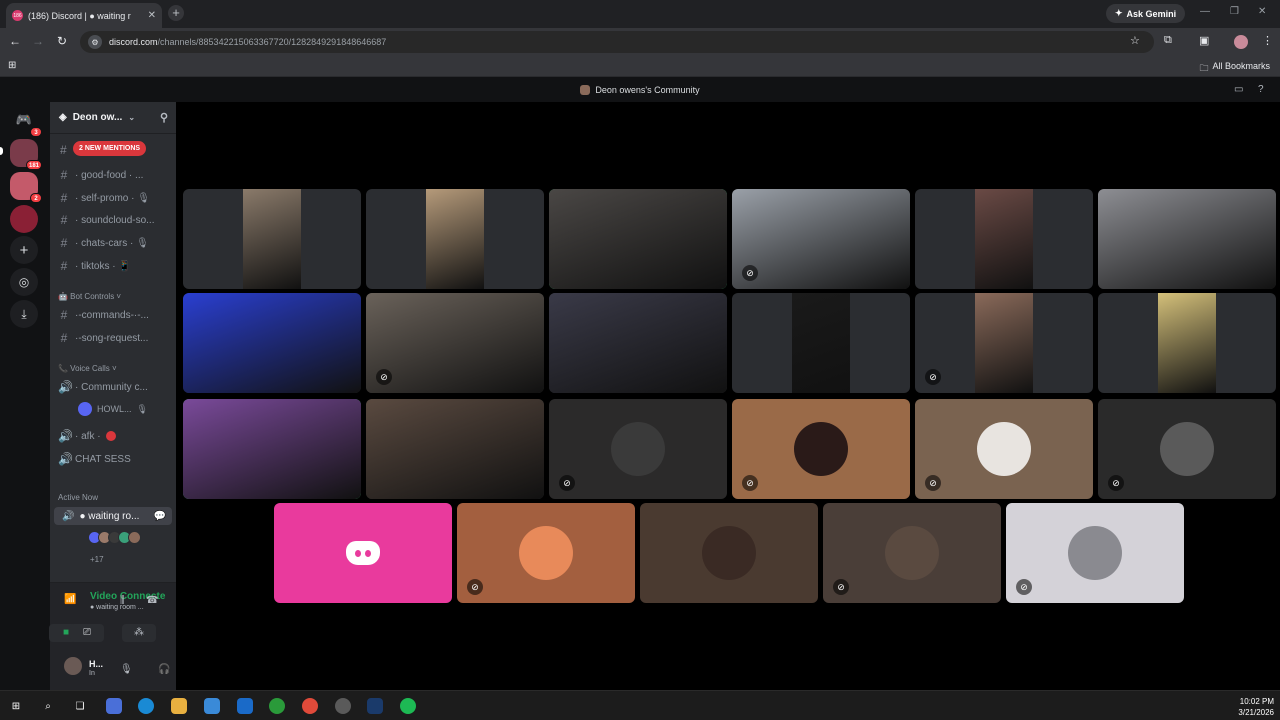 This screenshot has height=720, width=1280. I want to click on steam-icon, so click(375, 706).